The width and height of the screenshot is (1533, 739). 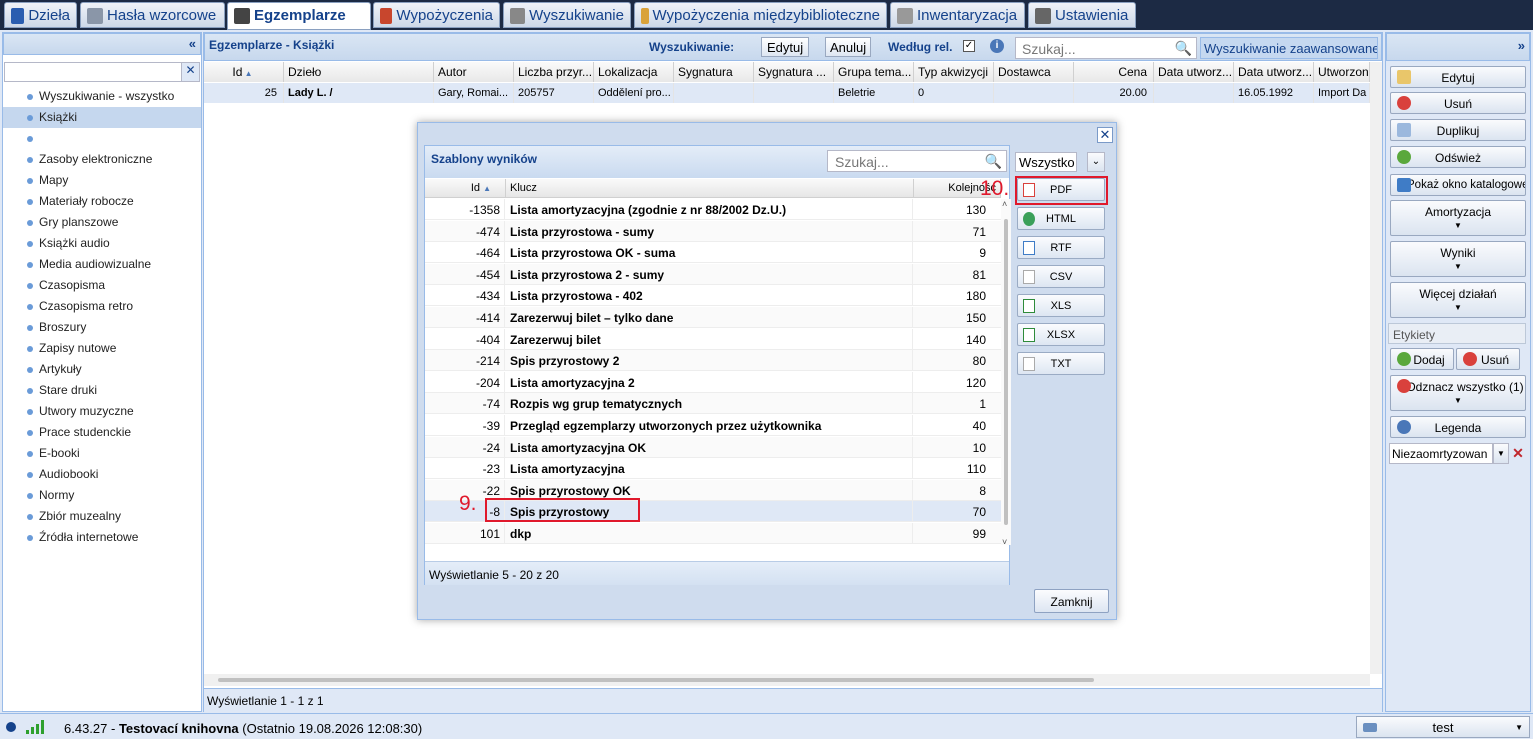 What do you see at coordinates (102, 432) in the screenshot?
I see `sidebar-item: Prace studenckie` at bounding box center [102, 432].